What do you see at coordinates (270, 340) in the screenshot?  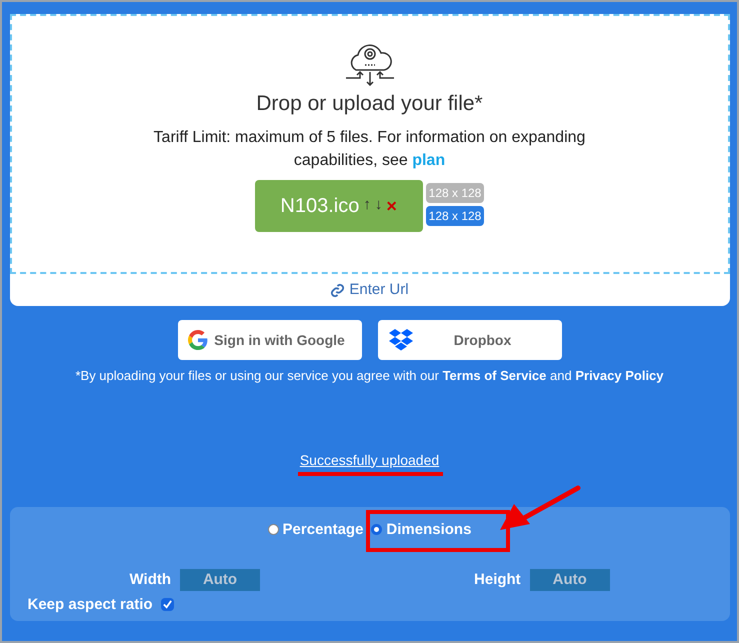 I see `google-sign-in-button: Sign in with Google` at bounding box center [270, 340].